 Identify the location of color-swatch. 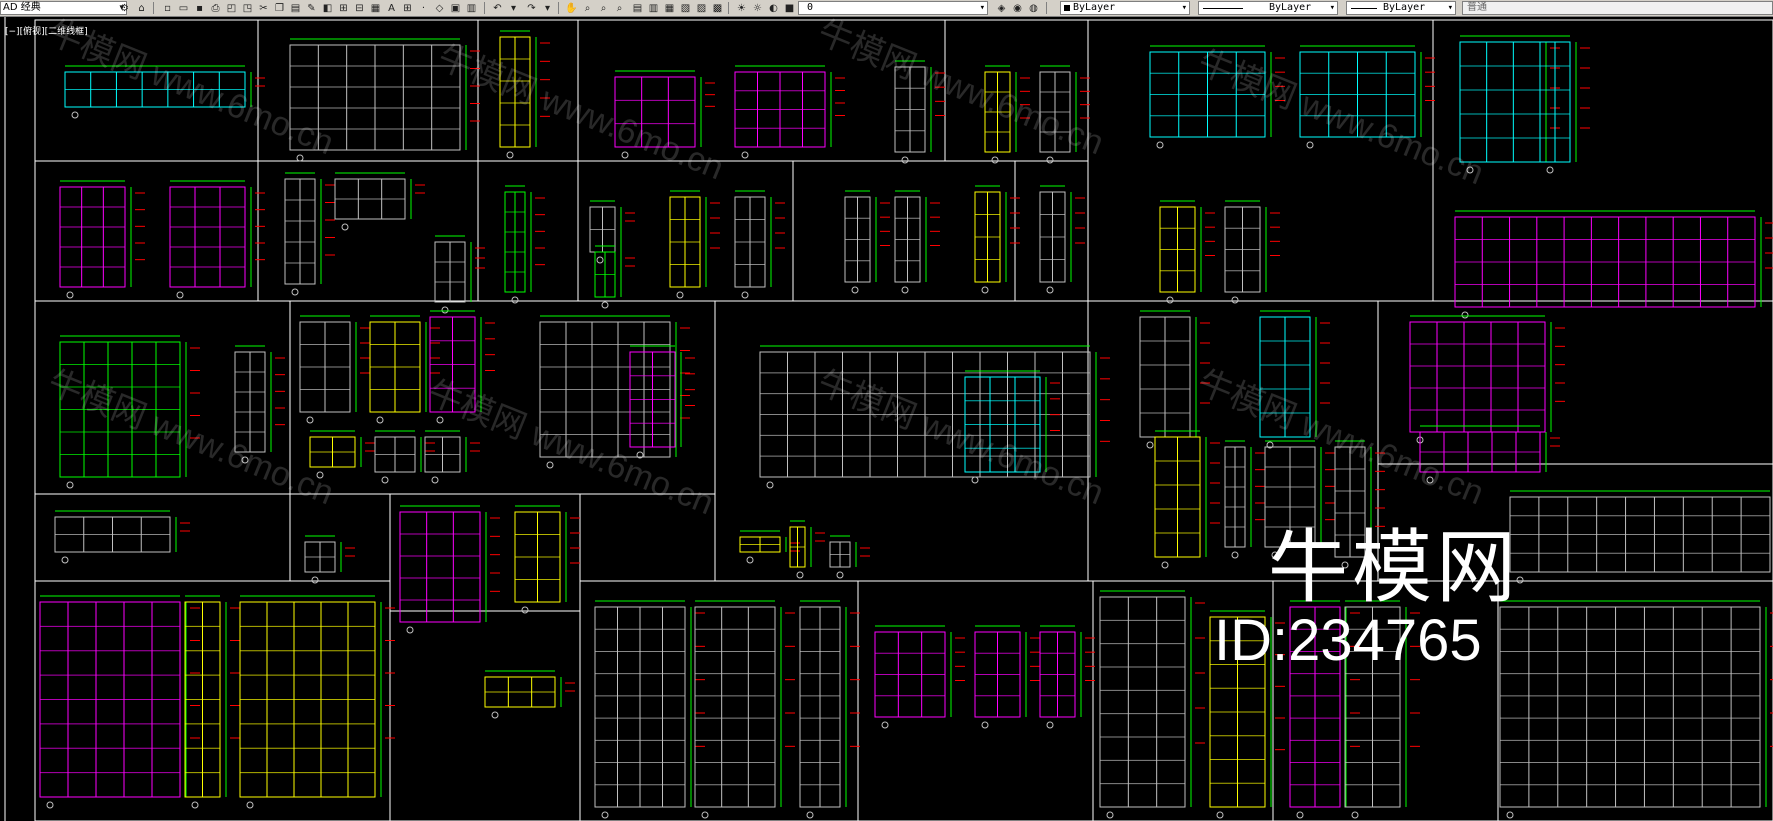
(1067, 8).